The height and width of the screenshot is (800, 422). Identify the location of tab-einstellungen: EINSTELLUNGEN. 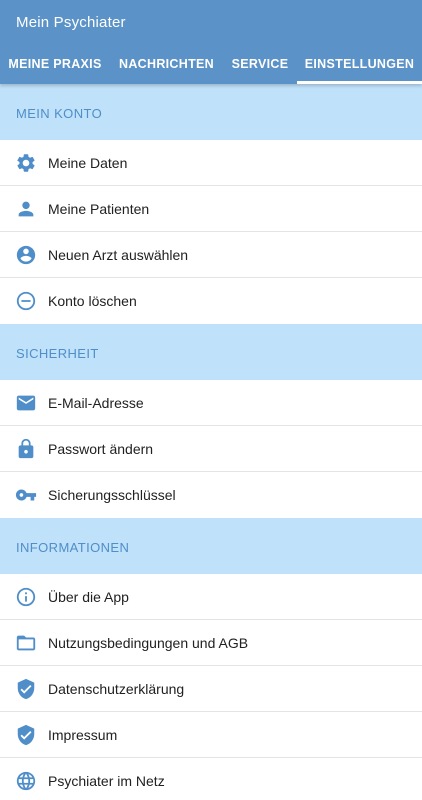
(359, 64).